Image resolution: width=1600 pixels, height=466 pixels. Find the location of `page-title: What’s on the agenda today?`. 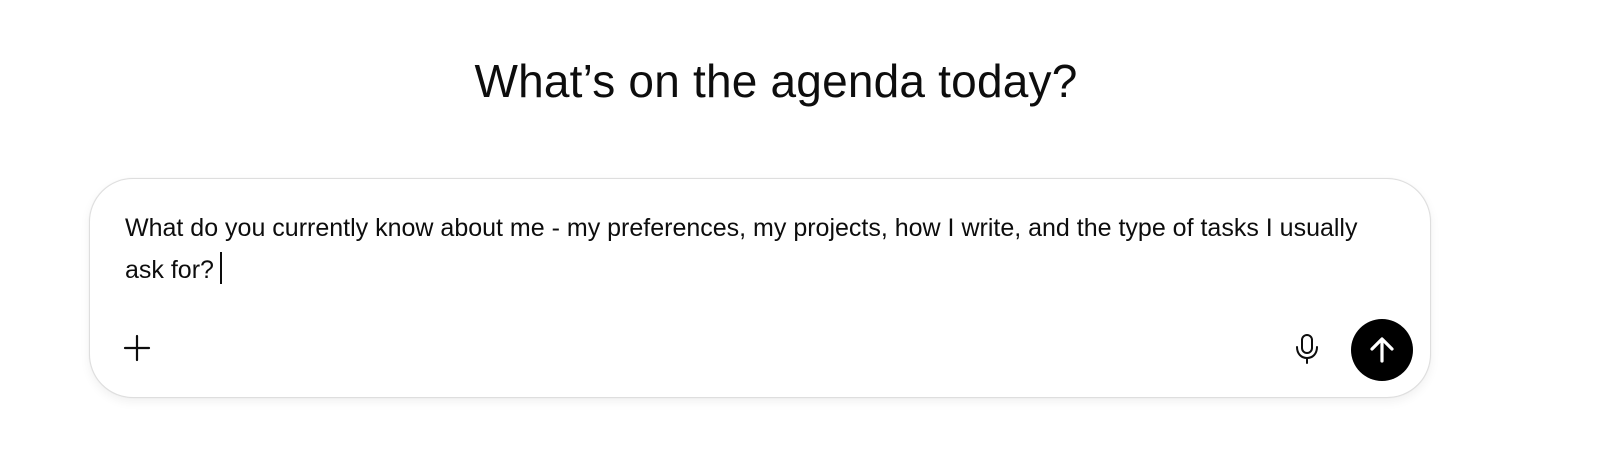

page-title: What’s on the agenda today? is located at coordinates (776, 81).